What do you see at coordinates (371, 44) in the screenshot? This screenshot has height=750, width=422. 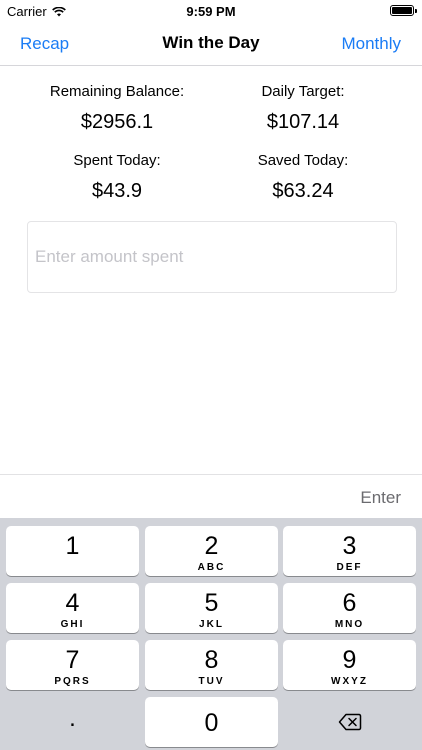 I see `monthly-button: Monthly` at bounding box center [371, 44].